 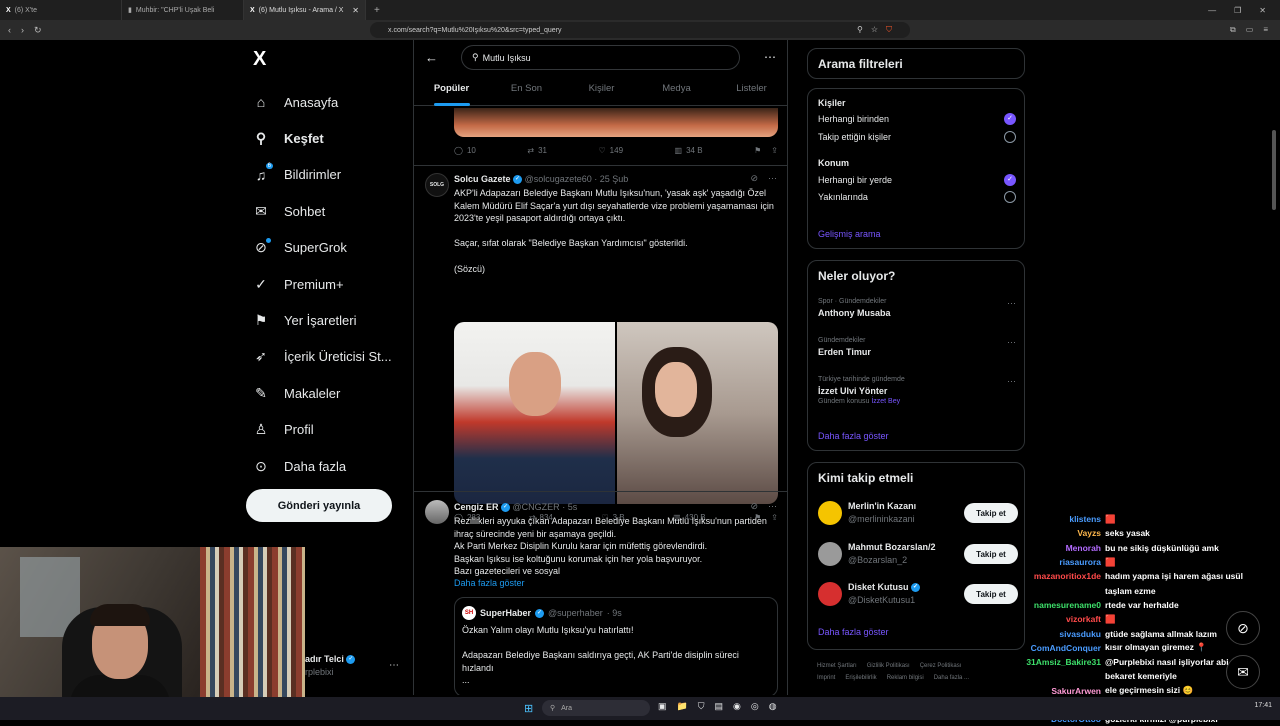 What do you see at coordinates (332, 466) in the screenshot?
I see `nav-item-more: ⊙ Daha fazla` at bounding box center [332, 466].